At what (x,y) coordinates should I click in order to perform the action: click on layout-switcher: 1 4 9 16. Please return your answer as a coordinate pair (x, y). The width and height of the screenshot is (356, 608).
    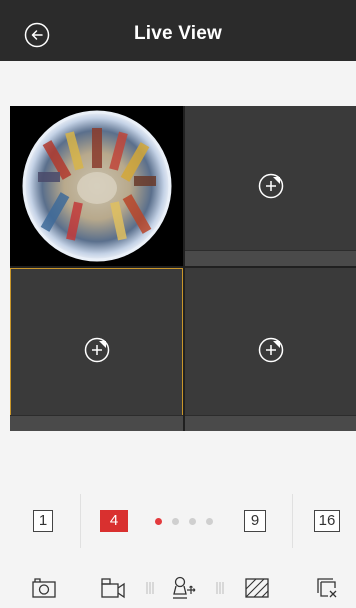
    Looking at the image, I should click on (178, 521).